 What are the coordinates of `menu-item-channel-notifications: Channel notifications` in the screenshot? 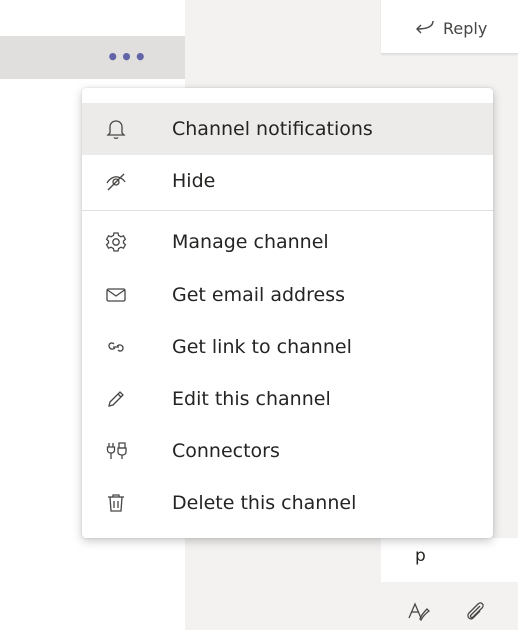 It's located at (287, 129).